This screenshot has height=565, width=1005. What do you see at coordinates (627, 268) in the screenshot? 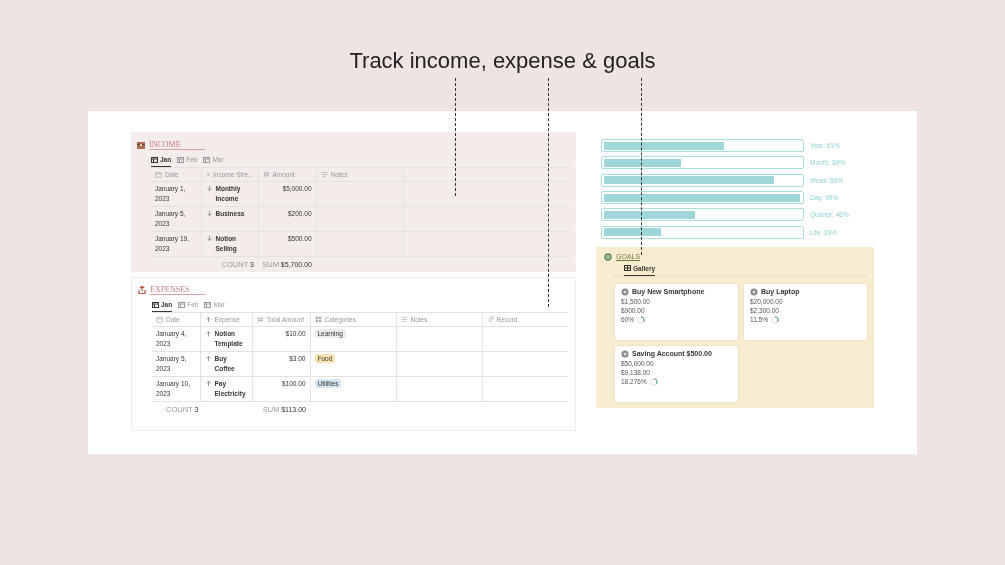
I see `gallery-icon` at bounding box center [627, 268].